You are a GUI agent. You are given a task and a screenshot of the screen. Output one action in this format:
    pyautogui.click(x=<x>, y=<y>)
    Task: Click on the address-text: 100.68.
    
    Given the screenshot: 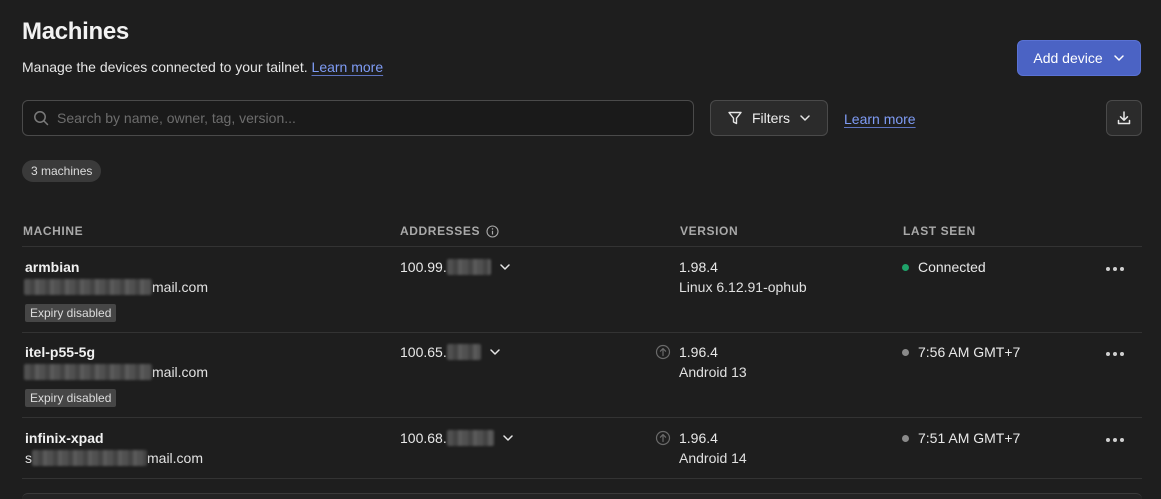 What is the action you would take?
    pyautogui.click(x=423, y=438)
    